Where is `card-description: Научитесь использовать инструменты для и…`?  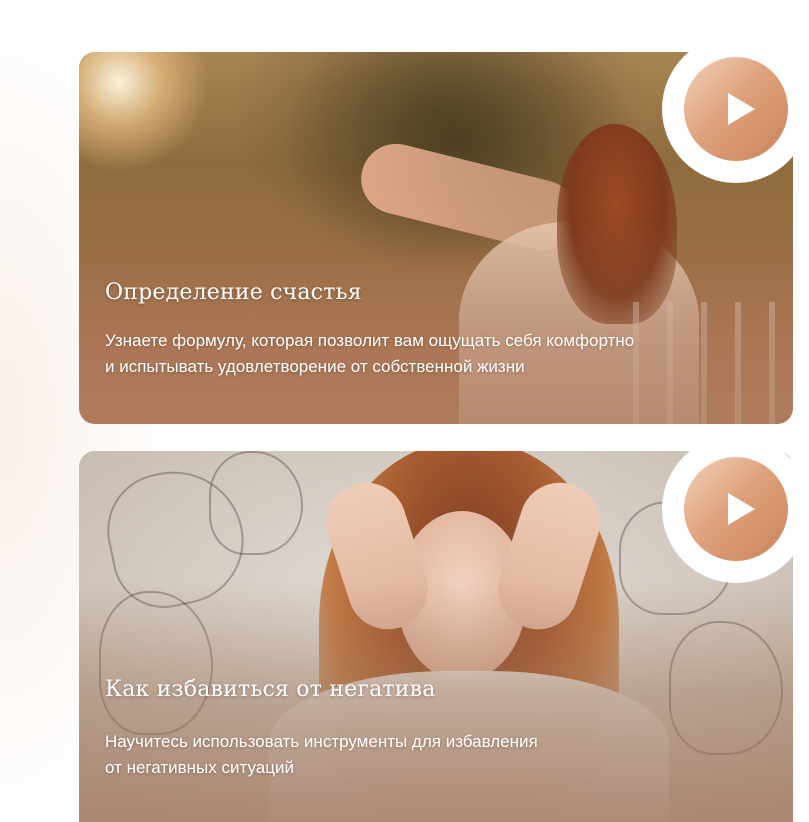
card-description: Научитесь использовать инструменты для и… is located at coordinates (385, 755).